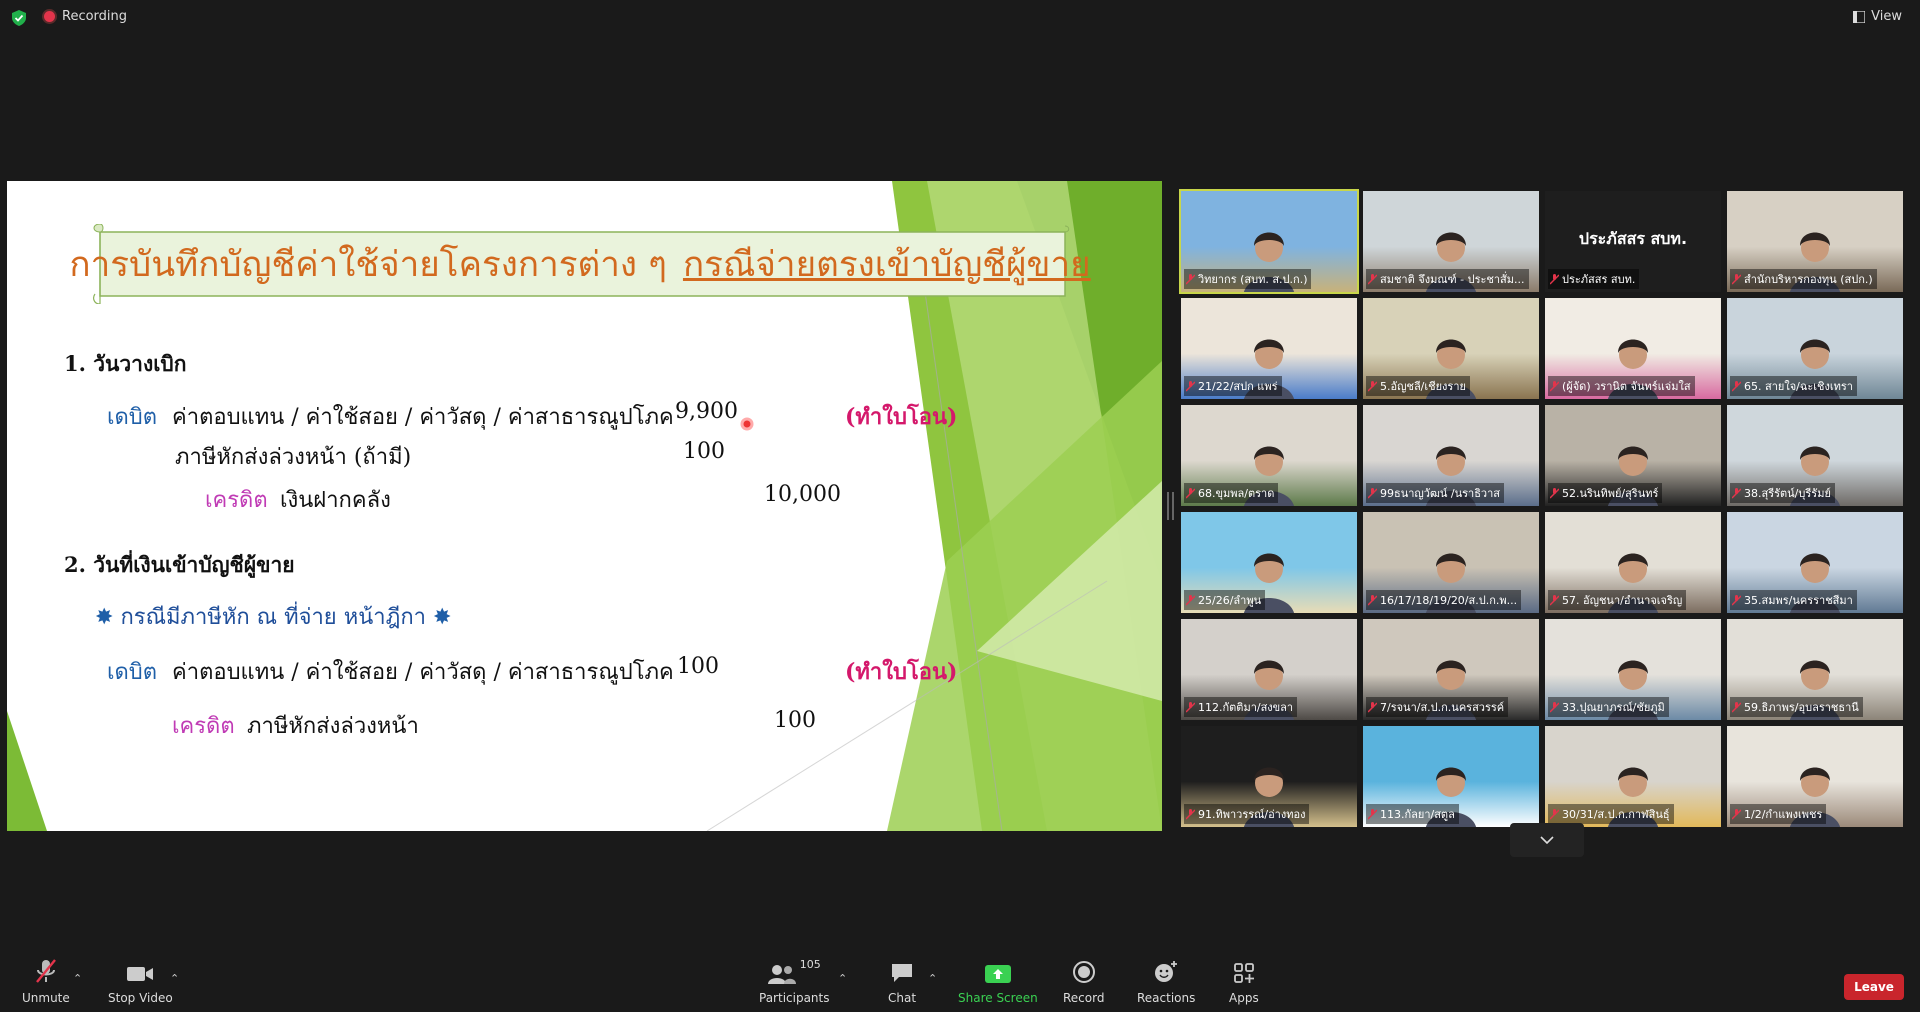 Image resolution: width=1920 pixels, height=1012 pixels. What do you see at coordinates (1269, 241) in the screenshot?
I see `participant-tile: วิทยากร (สบท. ส.ป.ก.)` at bounding box center [1269, 241].